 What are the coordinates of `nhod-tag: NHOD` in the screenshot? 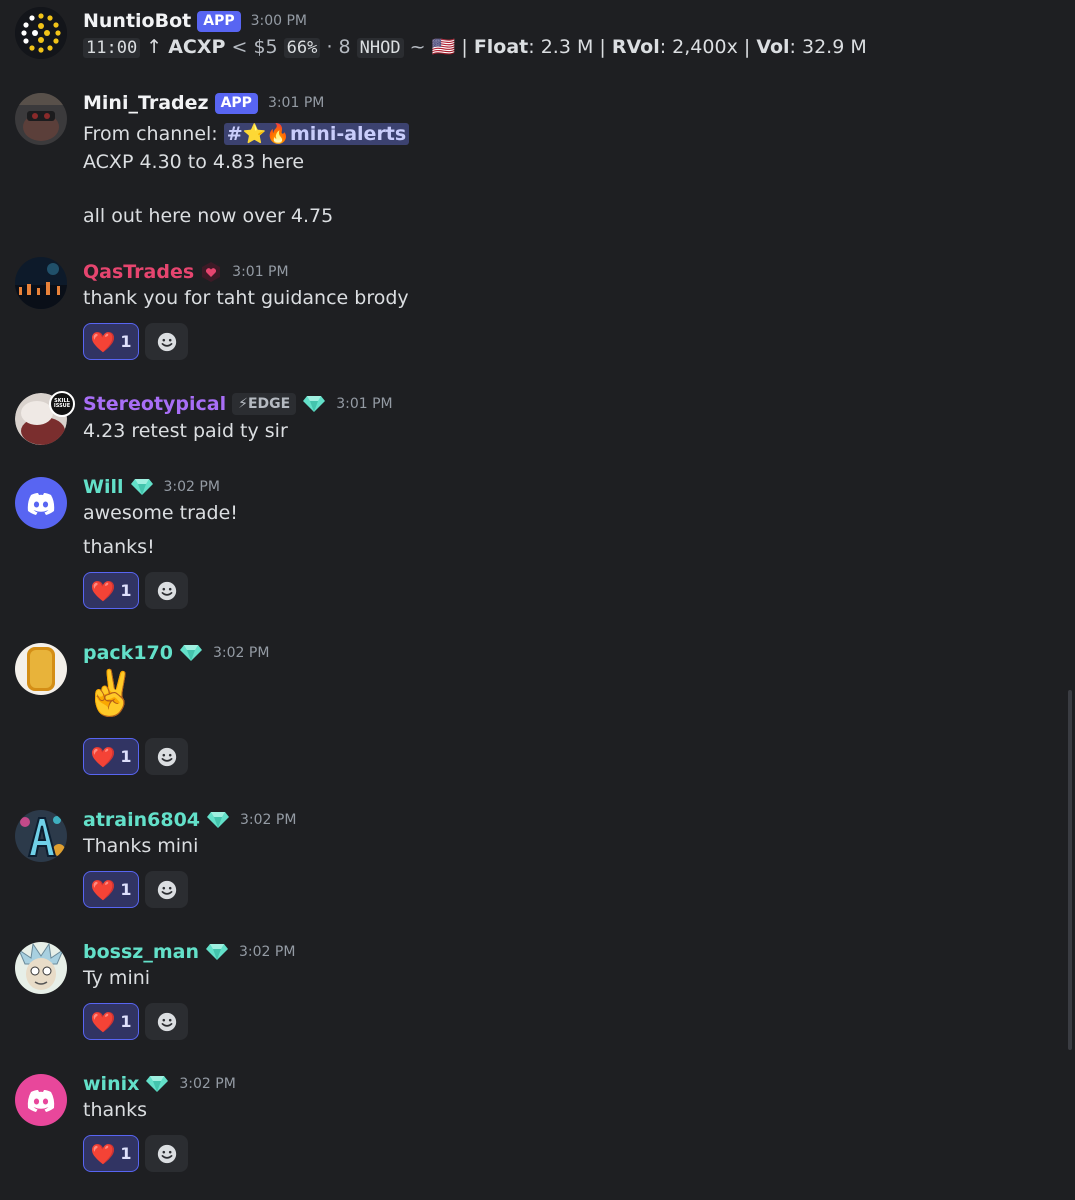 It's located at (380, 48).